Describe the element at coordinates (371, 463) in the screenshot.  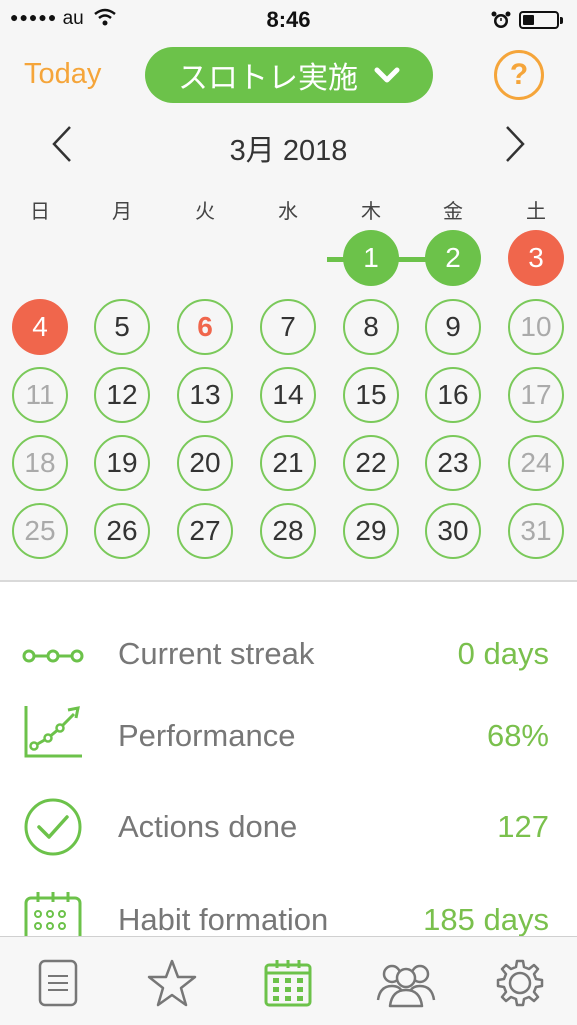
I see `calendar-day: 22` at that location.